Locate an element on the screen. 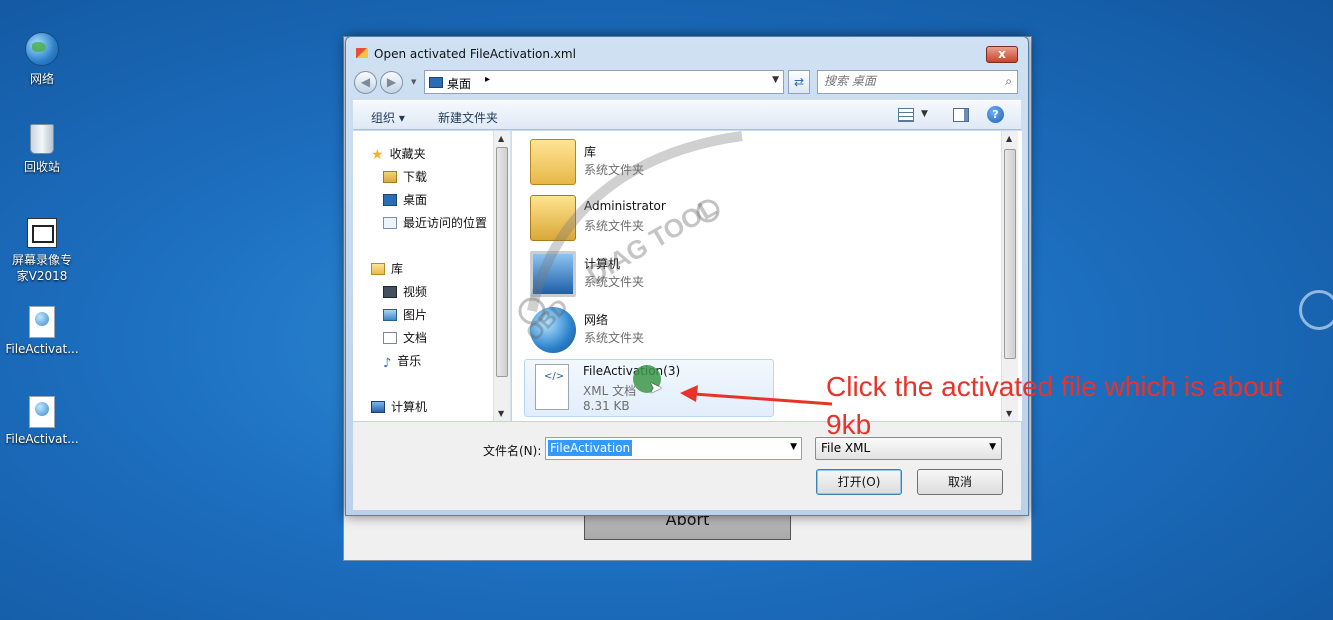 This screenshot has width=1333, height=620. desktop-icon-label: 屏幕录像专家V2018 is located at coordinates (41, 268).